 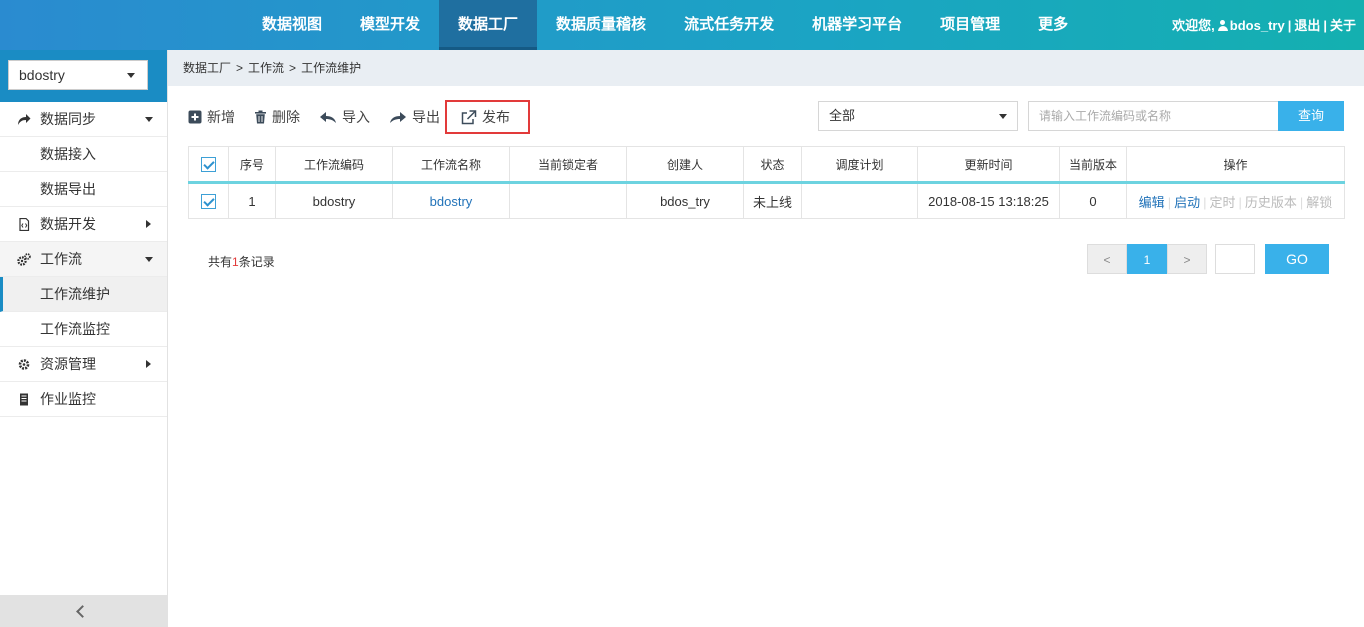 I want to click on add-button-label: 新增, so click(x=221, y=117).